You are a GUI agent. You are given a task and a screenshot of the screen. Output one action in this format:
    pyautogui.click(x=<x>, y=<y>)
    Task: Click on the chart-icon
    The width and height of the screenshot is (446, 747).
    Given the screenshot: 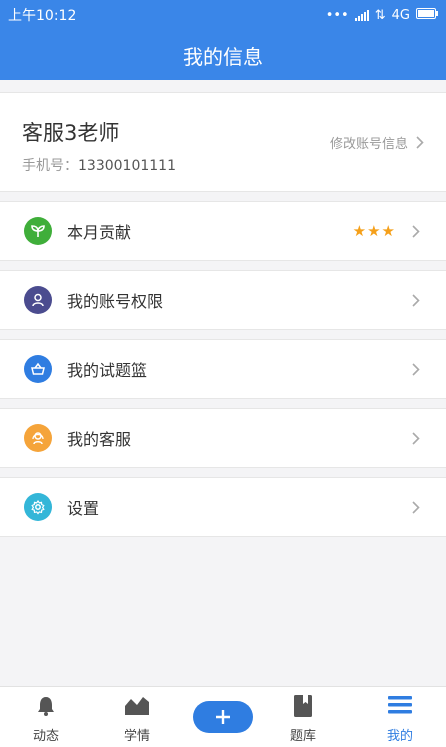 What is the action you would take?
    pyautogui.click(x=137, y=706)
    